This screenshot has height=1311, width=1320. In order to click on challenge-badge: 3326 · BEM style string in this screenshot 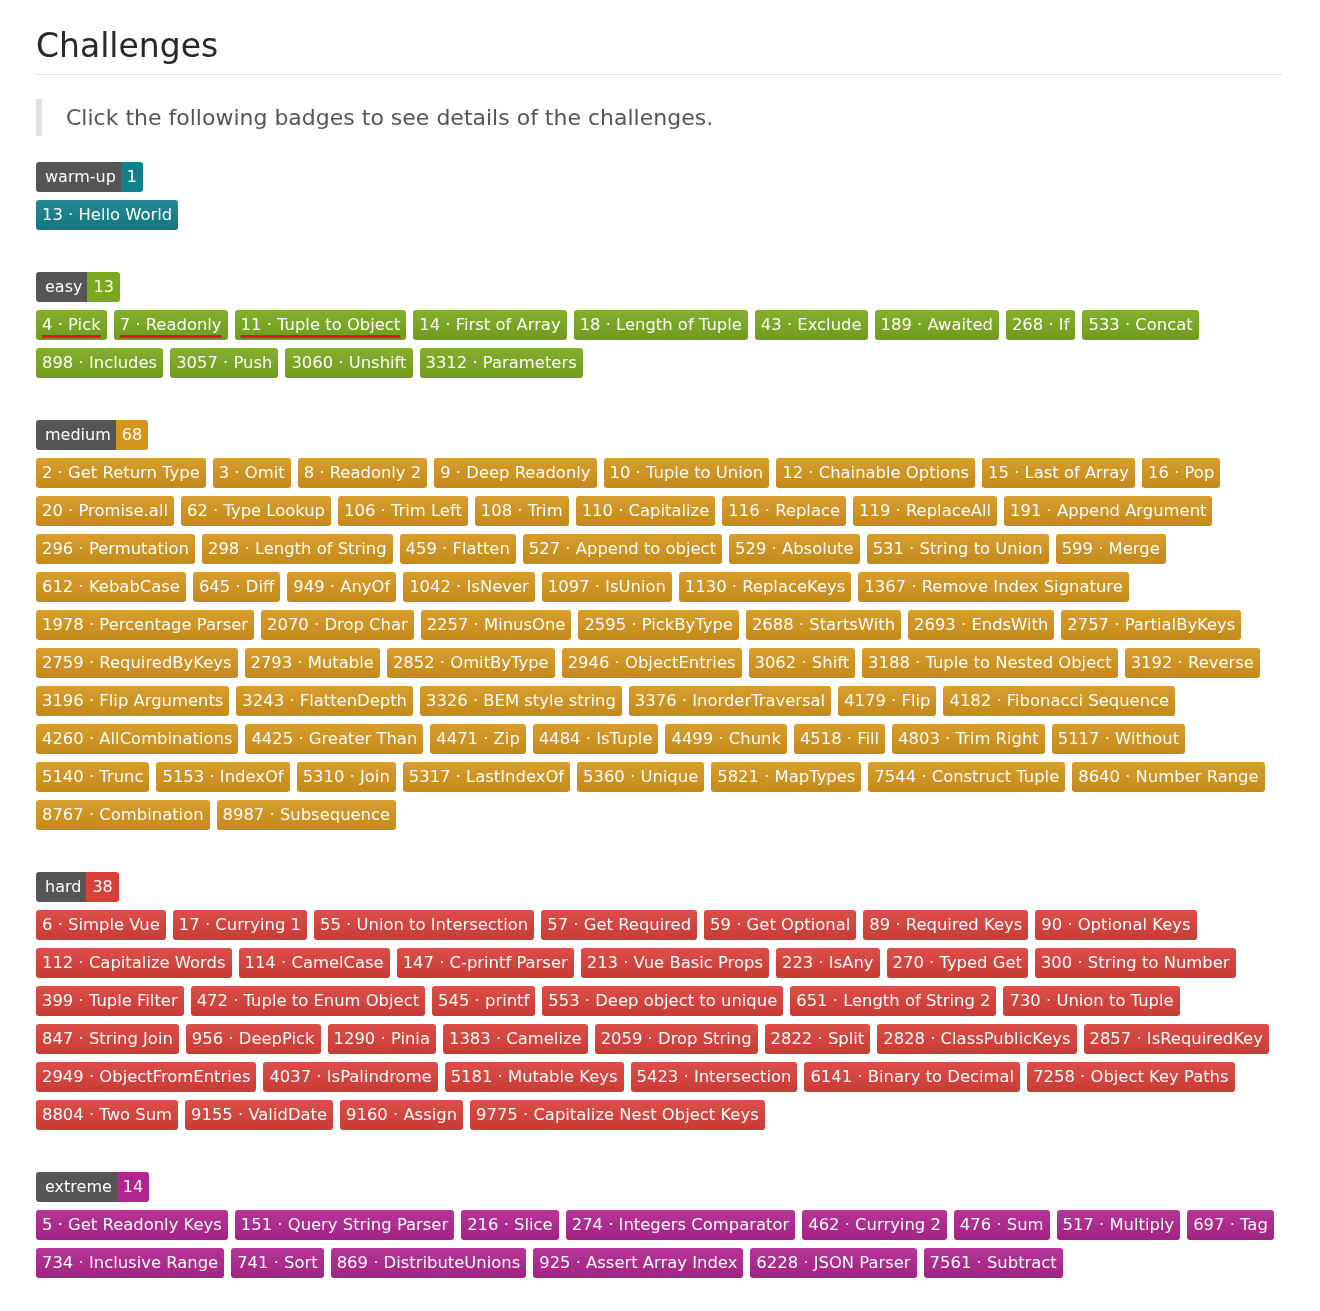, I will do `click(521, 700)`.